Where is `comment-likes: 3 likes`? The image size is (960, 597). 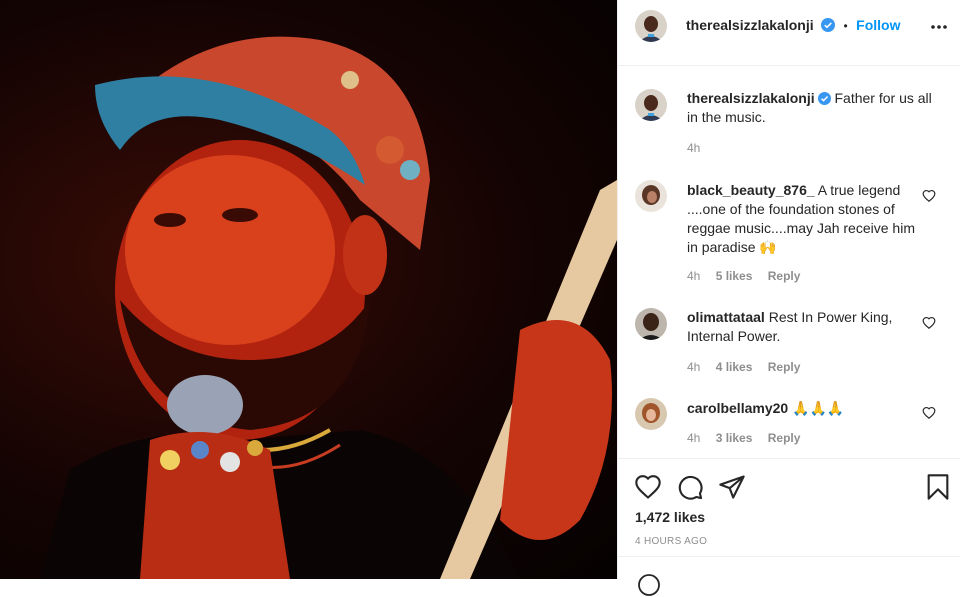 comment-likes: 3 likes is located at coordinates (734, 438).